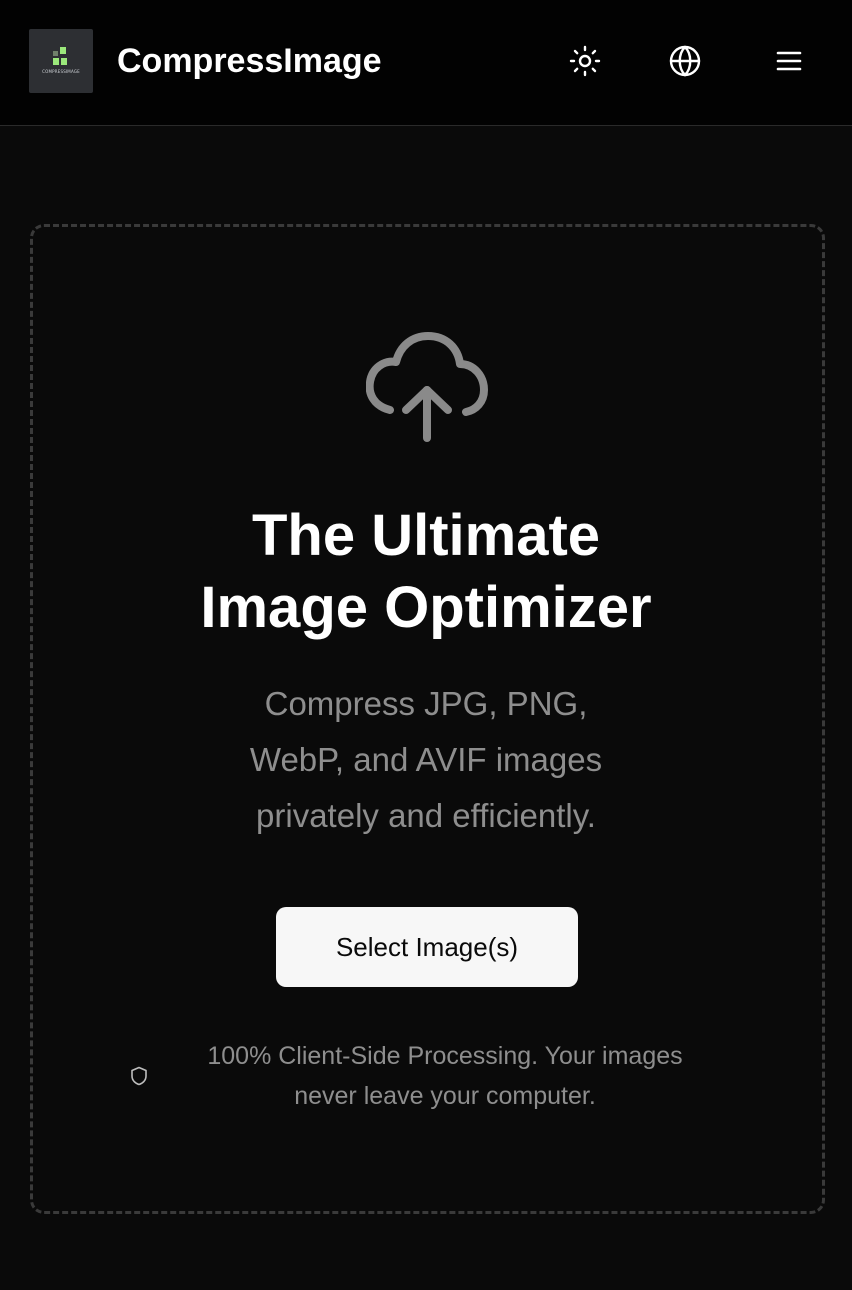 This screenshot has height=1290, width=852. I want to click on subtitle-line-3: privately and efficiently., so click(426, 815).